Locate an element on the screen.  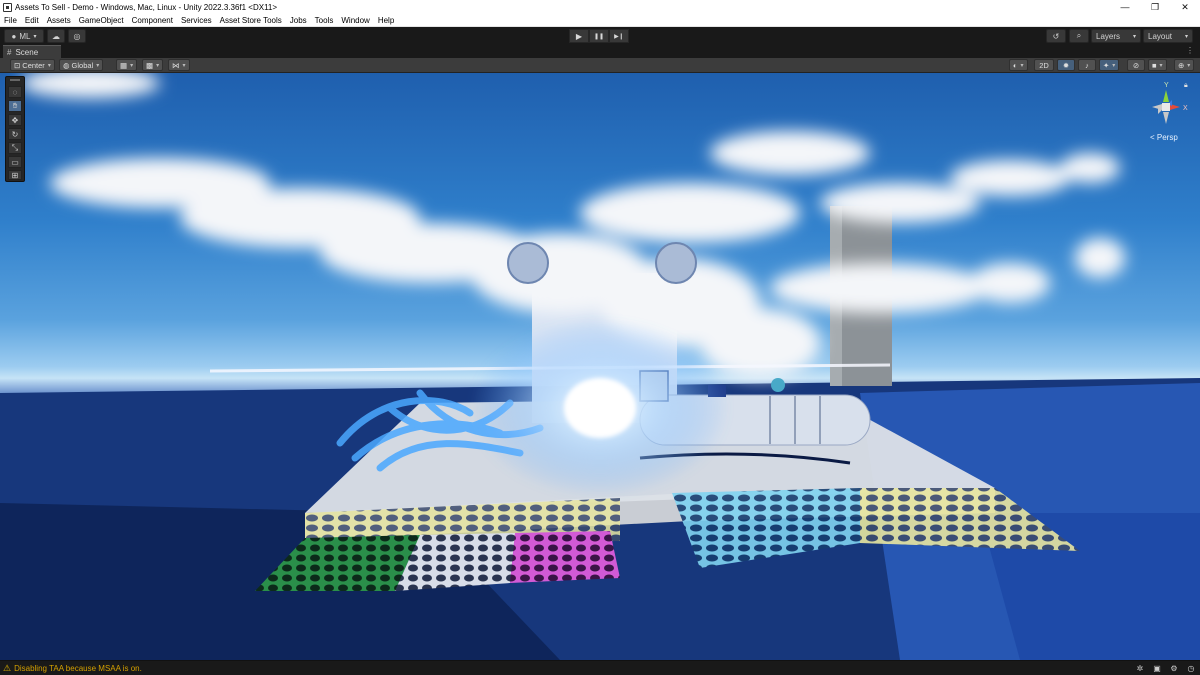
close-button: ✕ is located at coordinates (1185, 7).